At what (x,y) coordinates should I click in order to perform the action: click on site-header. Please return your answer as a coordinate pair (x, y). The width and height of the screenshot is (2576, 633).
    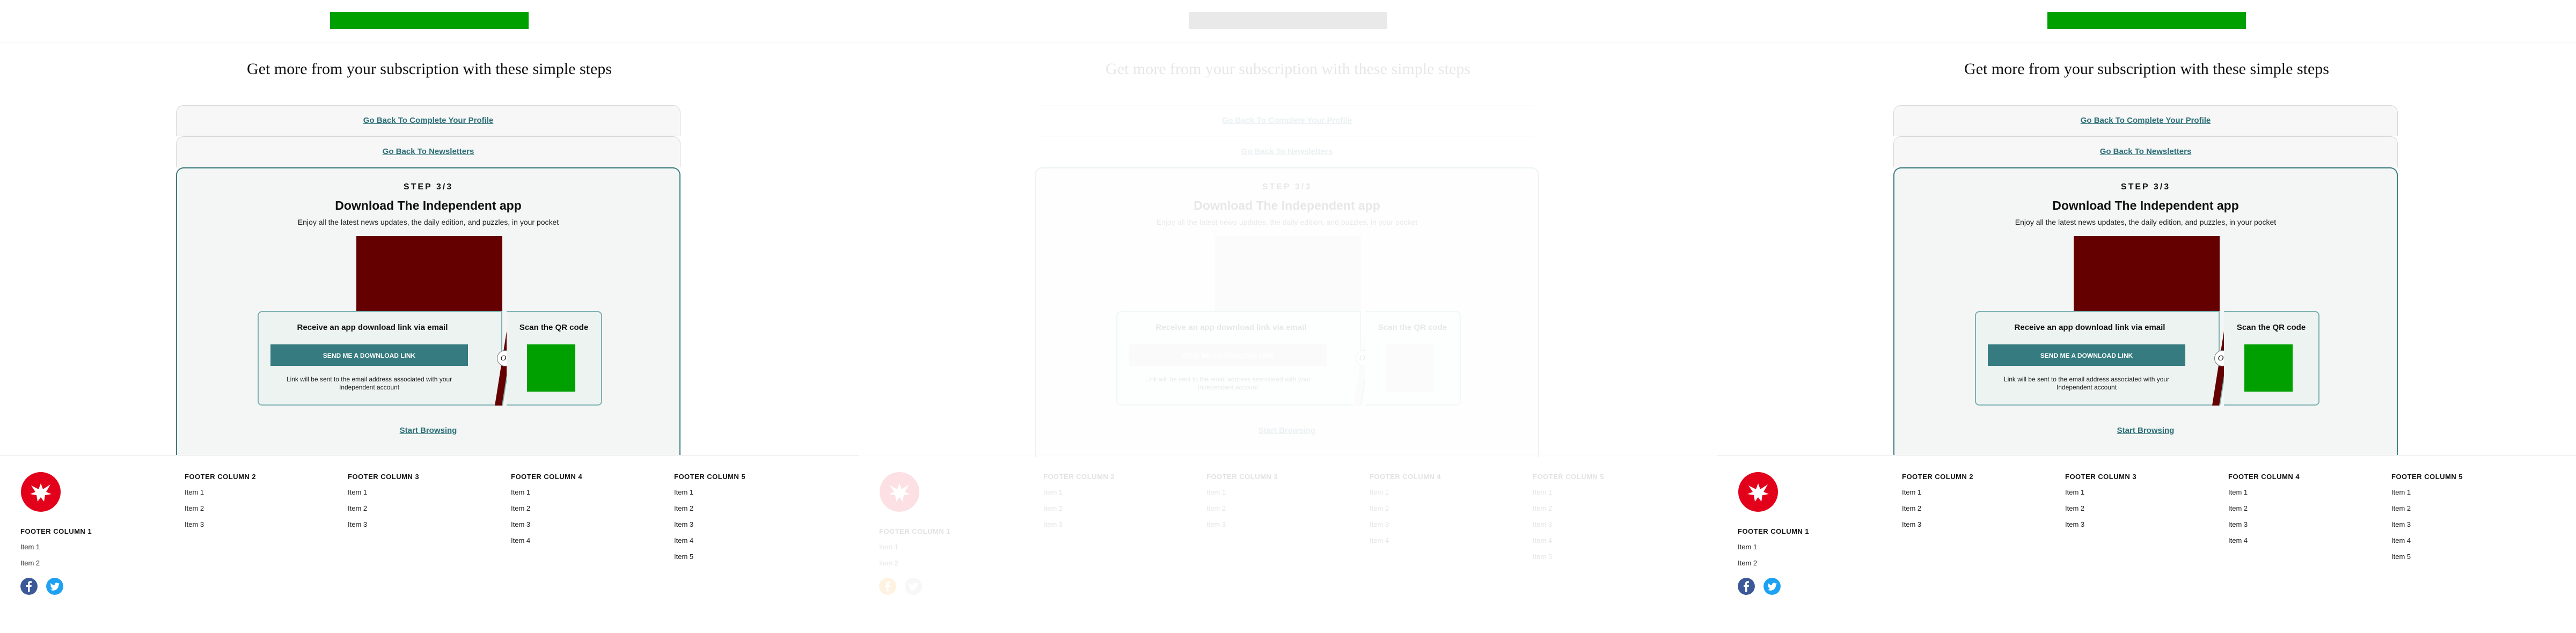
    Looking at the image, I should click on (1288, 21).